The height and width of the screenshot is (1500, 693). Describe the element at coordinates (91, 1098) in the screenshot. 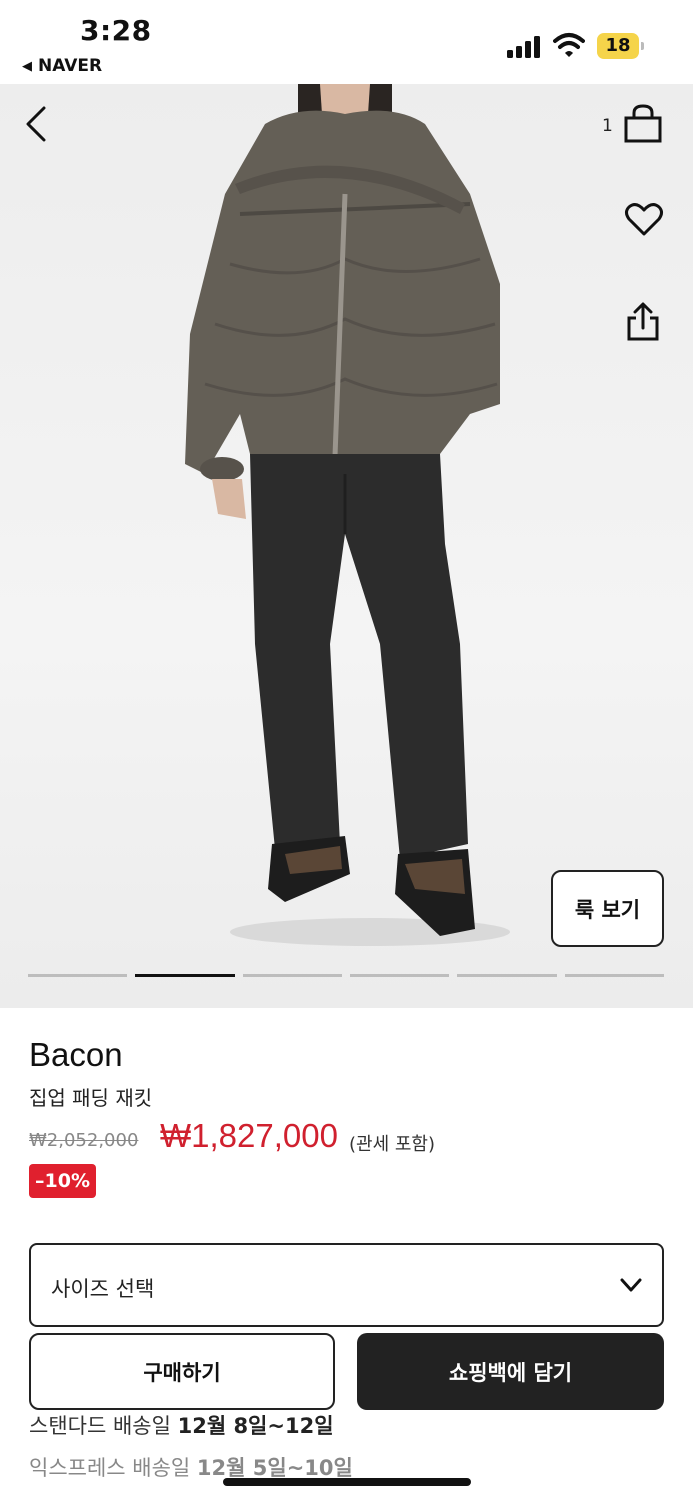

I see `product-name: 집업 패딩 재킷` at that location.